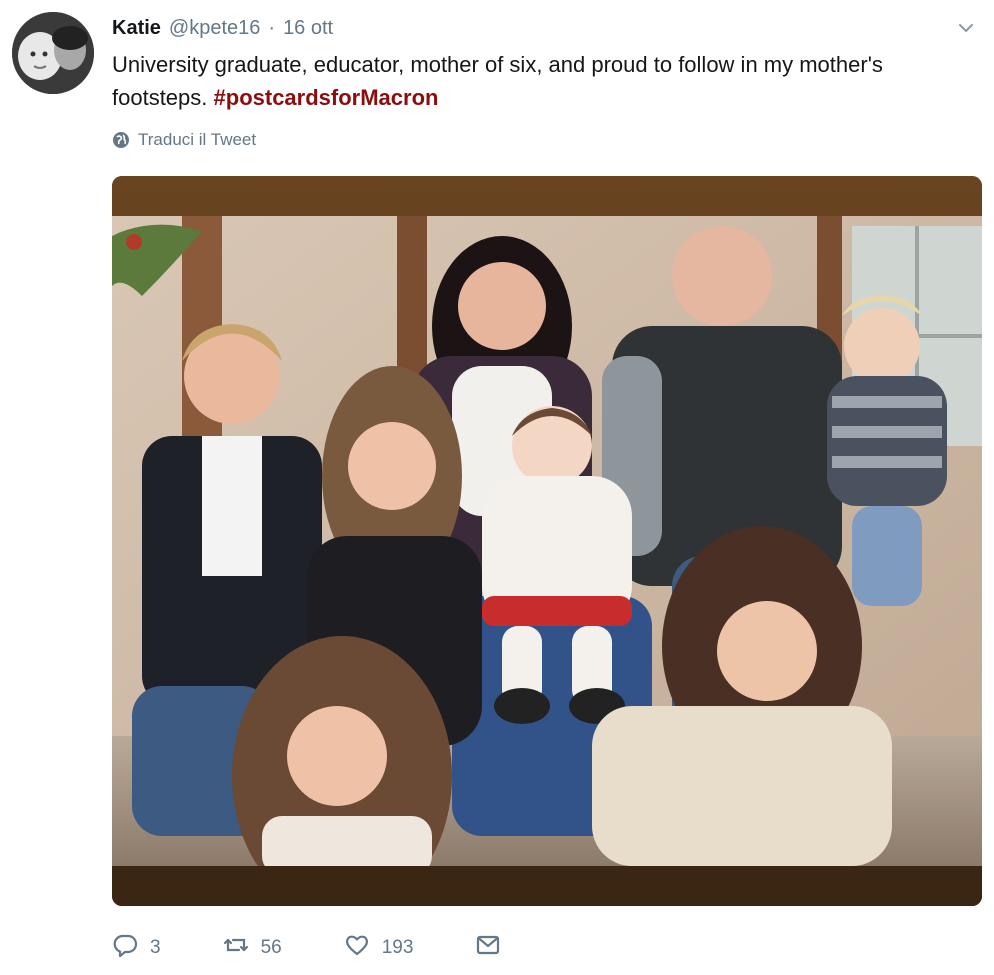  What do you see at coordinates (236, 948) in the screenshot?
I see `retweet-icon` at bounding box center [236, 948].